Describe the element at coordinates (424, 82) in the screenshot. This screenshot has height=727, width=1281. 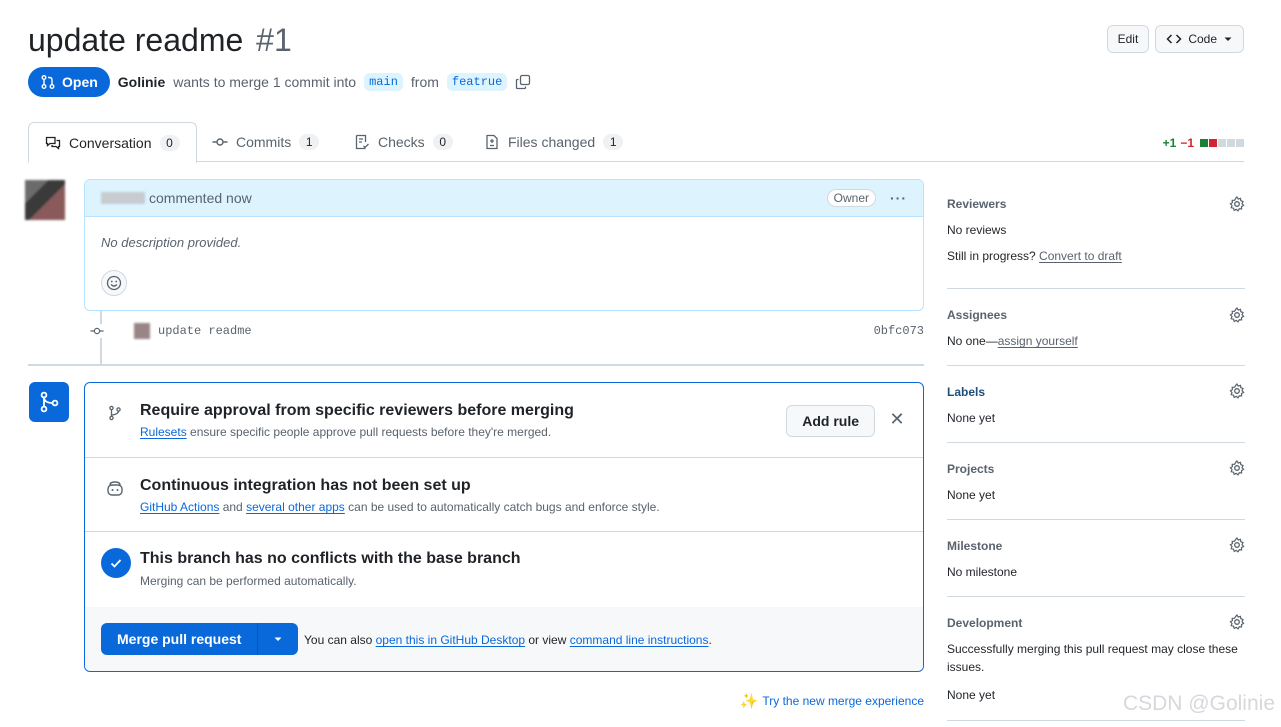
I see `from-text: from` at that location.